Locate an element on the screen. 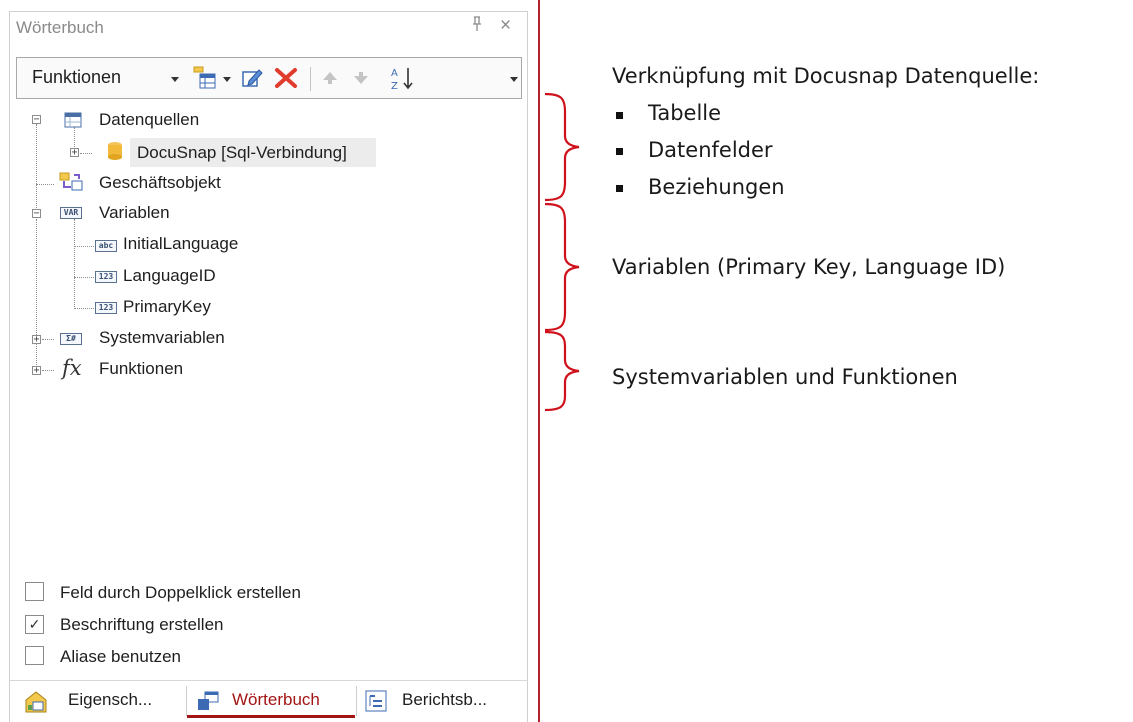 The height and width of the screenshot is (722, 1133). business-object-icon is located at coordinates (71, 184).